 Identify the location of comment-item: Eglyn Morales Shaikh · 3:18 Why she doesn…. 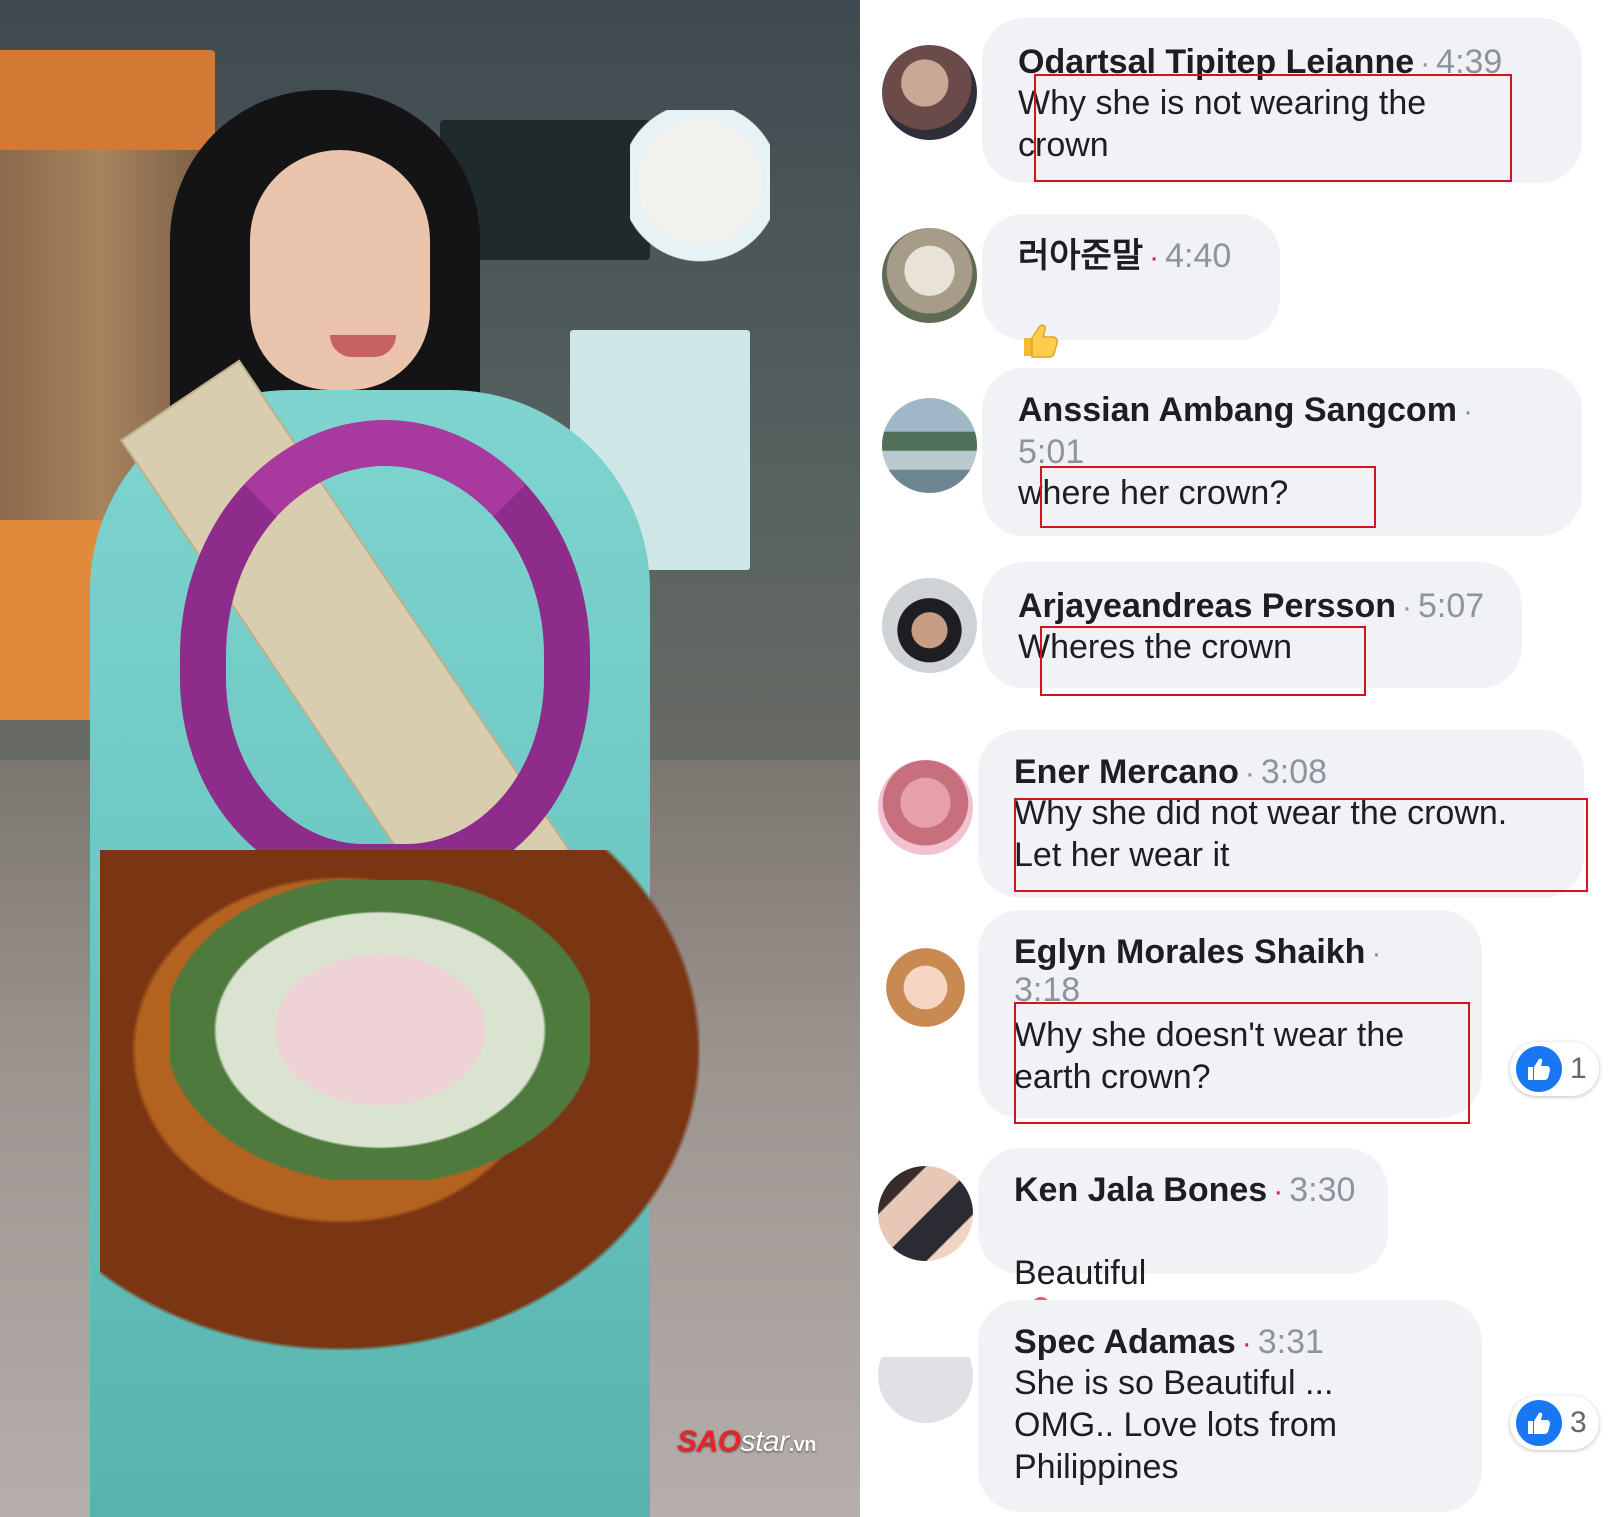
(1235, 1020).